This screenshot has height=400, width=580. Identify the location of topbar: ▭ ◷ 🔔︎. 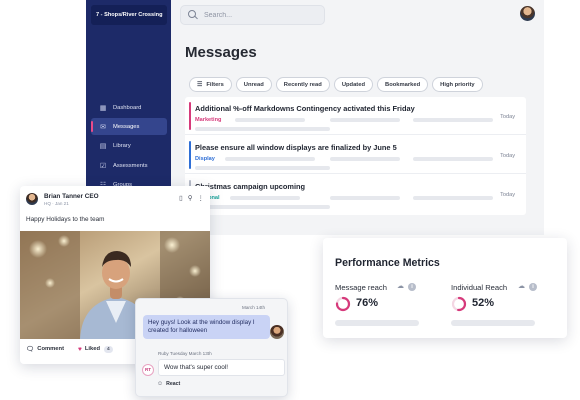
(357, 15).